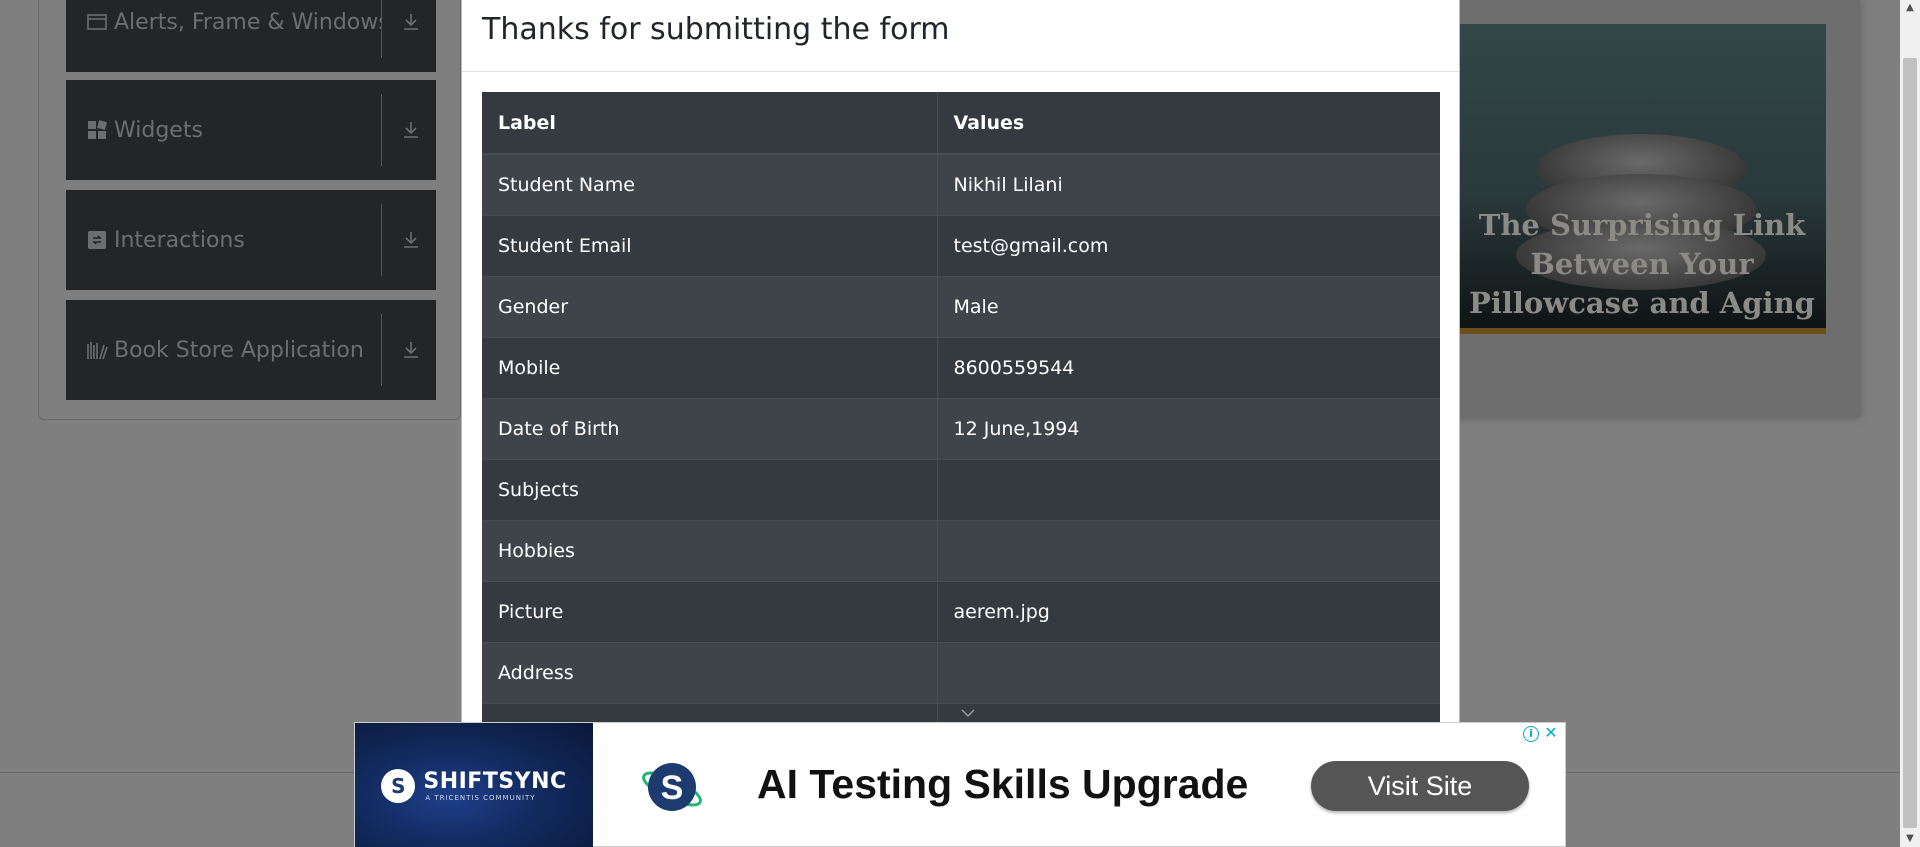 This screenshot has height=847, width=1920. Describe the element at coordinates (1188, 123) in the screenshot. I see `header-values: Values` at that location.